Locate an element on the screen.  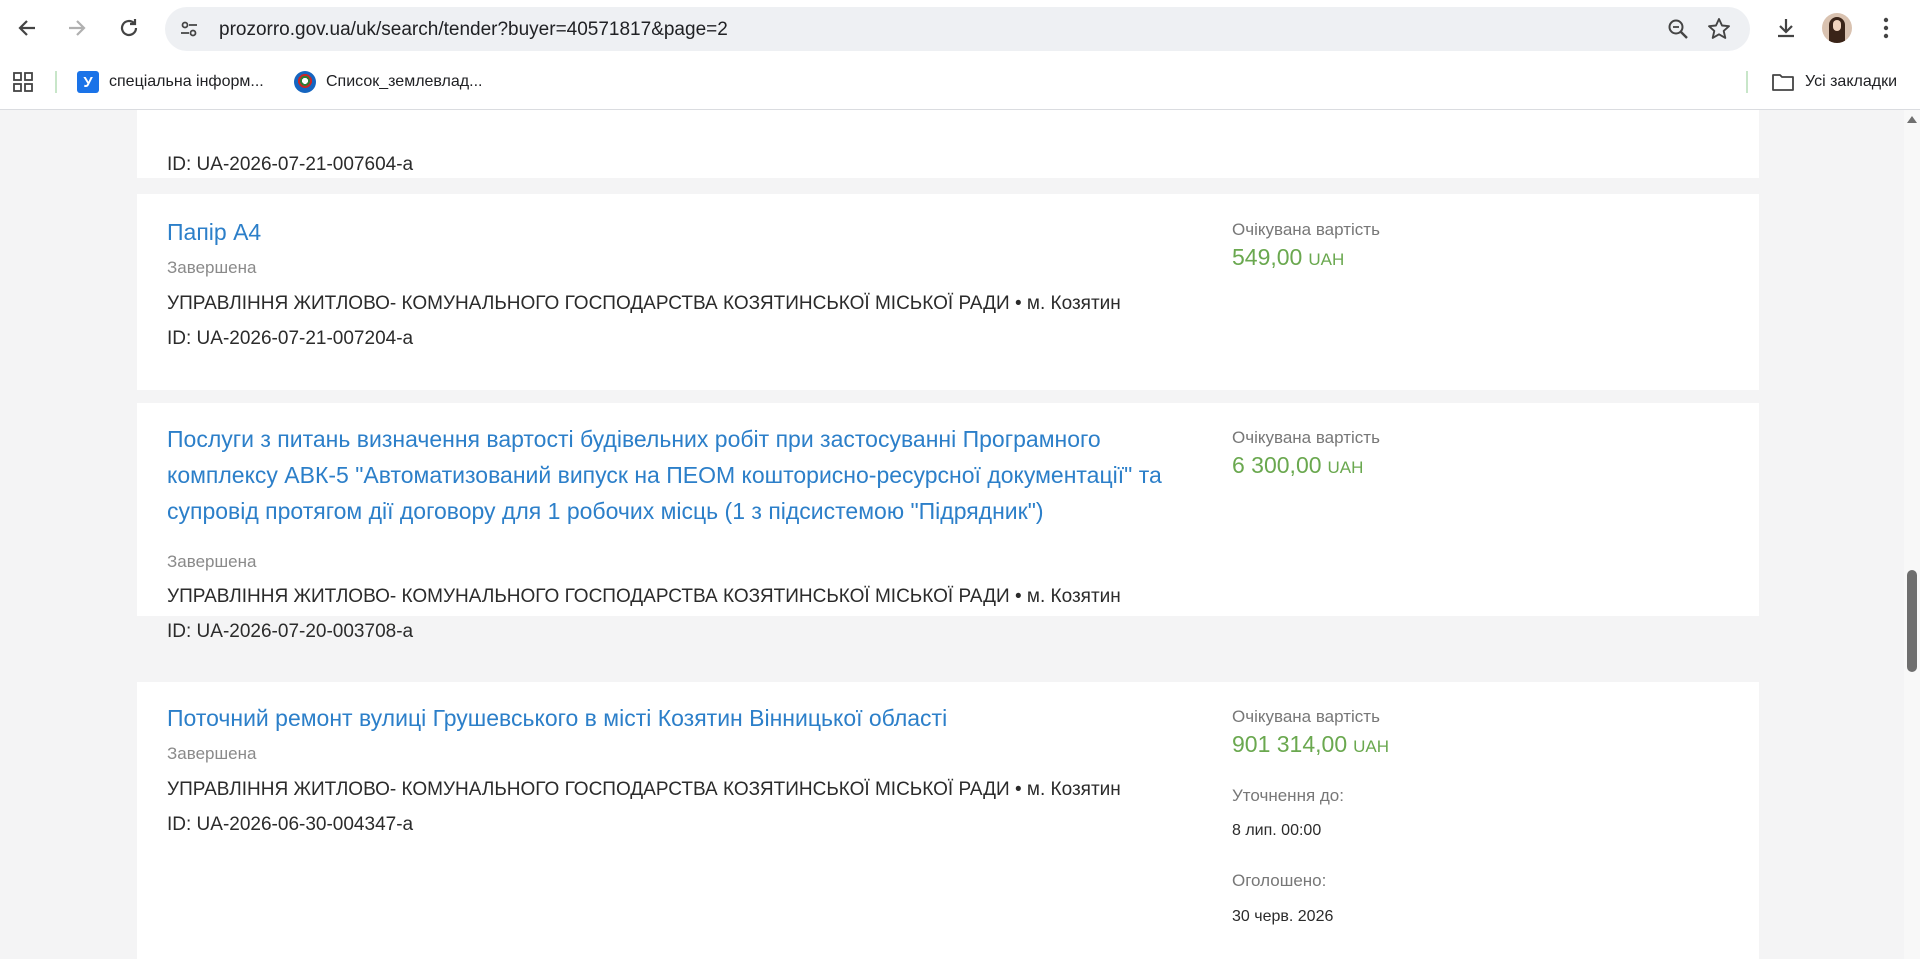
more-vert-icon is located at coordinates (1886, 28).